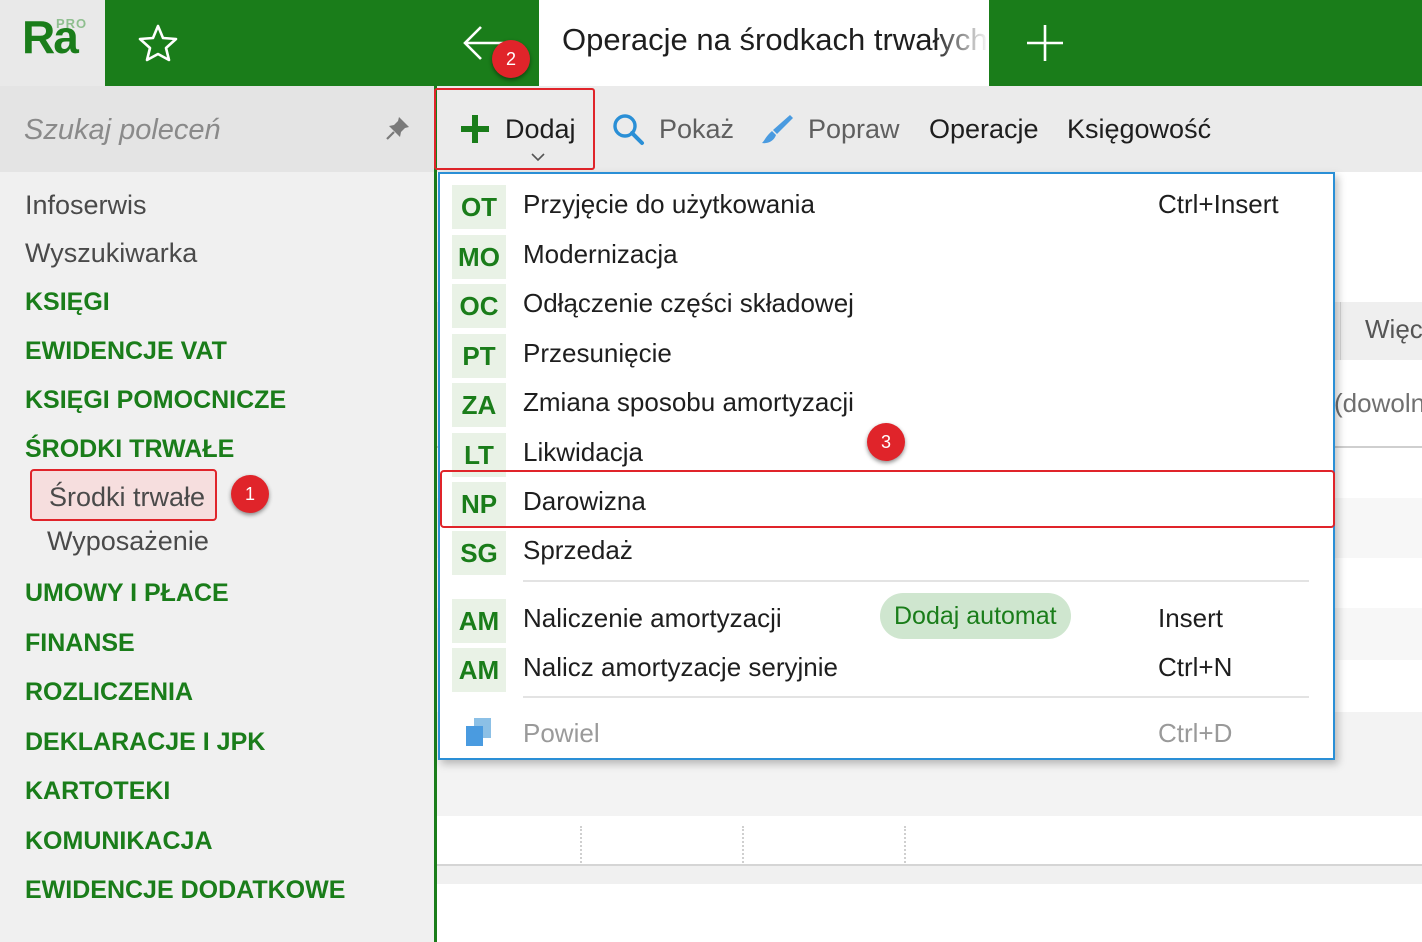  I want to click on operations-button-label: Operacje, so click(984, 128).